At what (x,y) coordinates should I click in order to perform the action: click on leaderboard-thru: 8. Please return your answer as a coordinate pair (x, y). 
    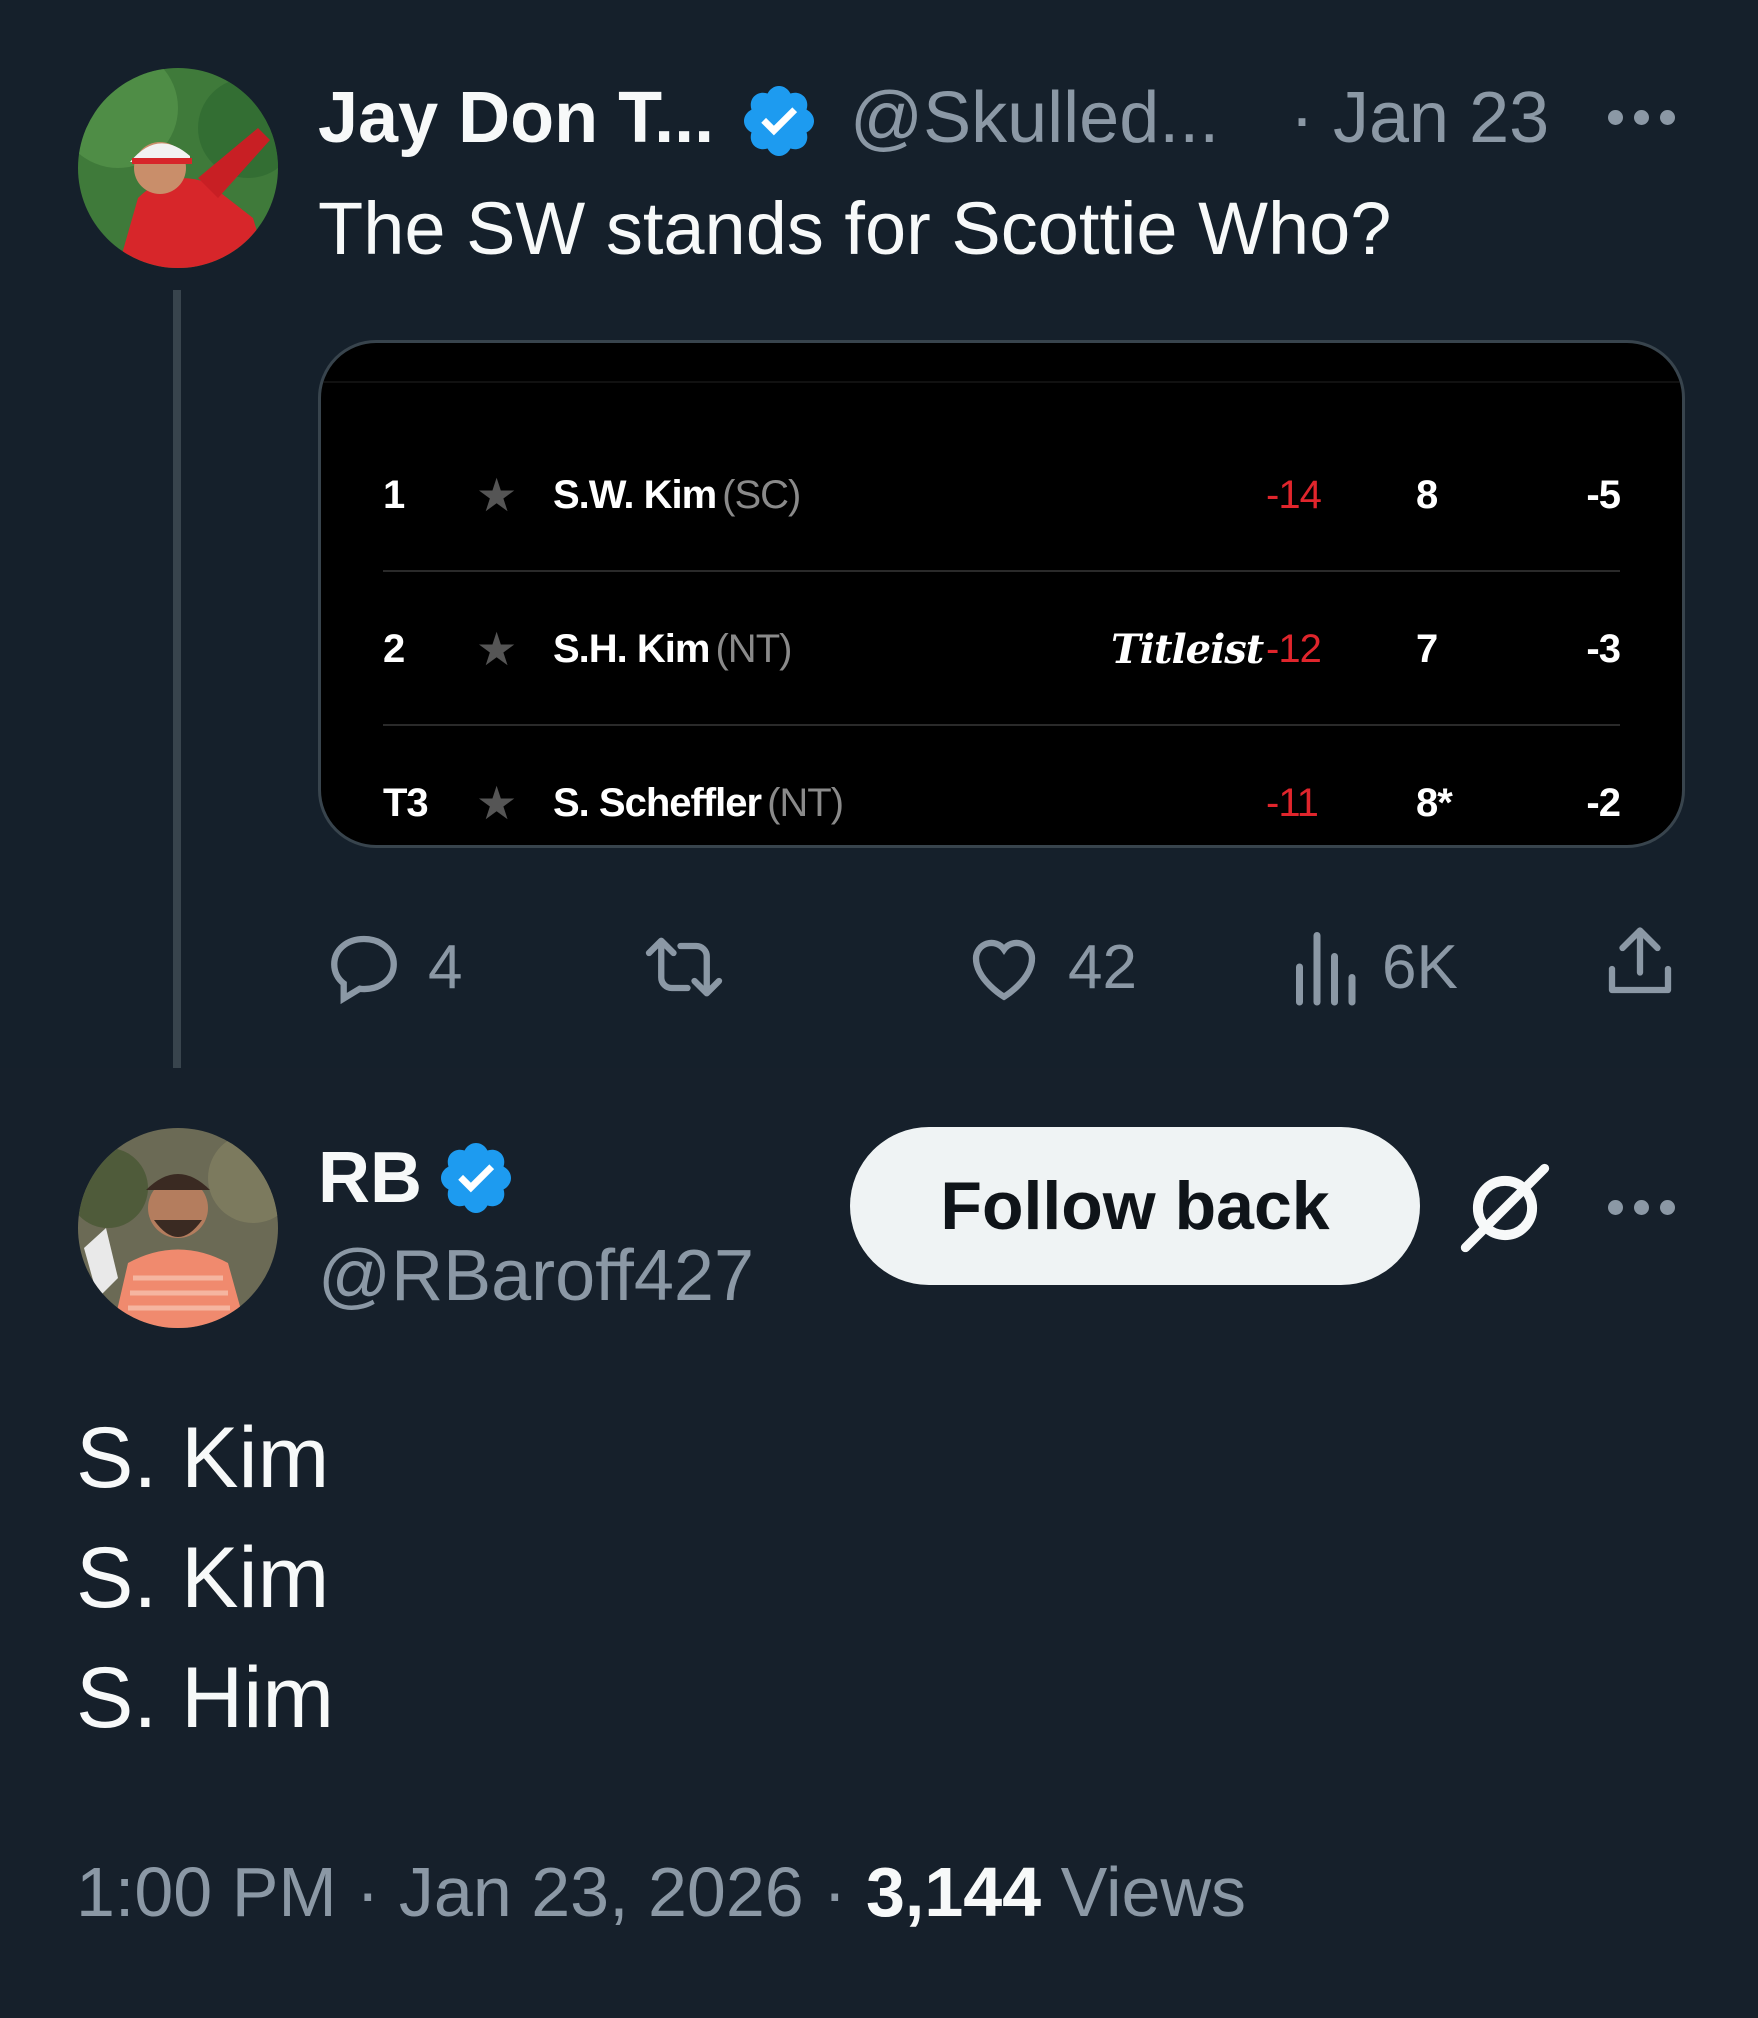
    Looking at the image, I should click on (1427, 494).